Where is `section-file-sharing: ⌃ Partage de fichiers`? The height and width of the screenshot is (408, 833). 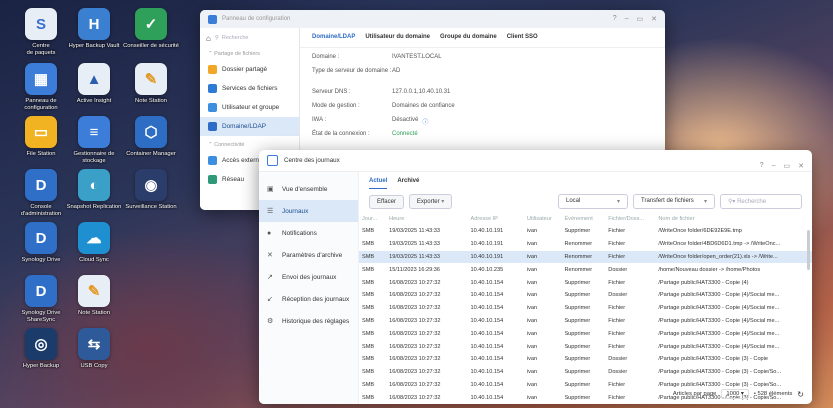 section-file-sharing: ⌃ Partage de fichiers is located at coordinates (249, 54).